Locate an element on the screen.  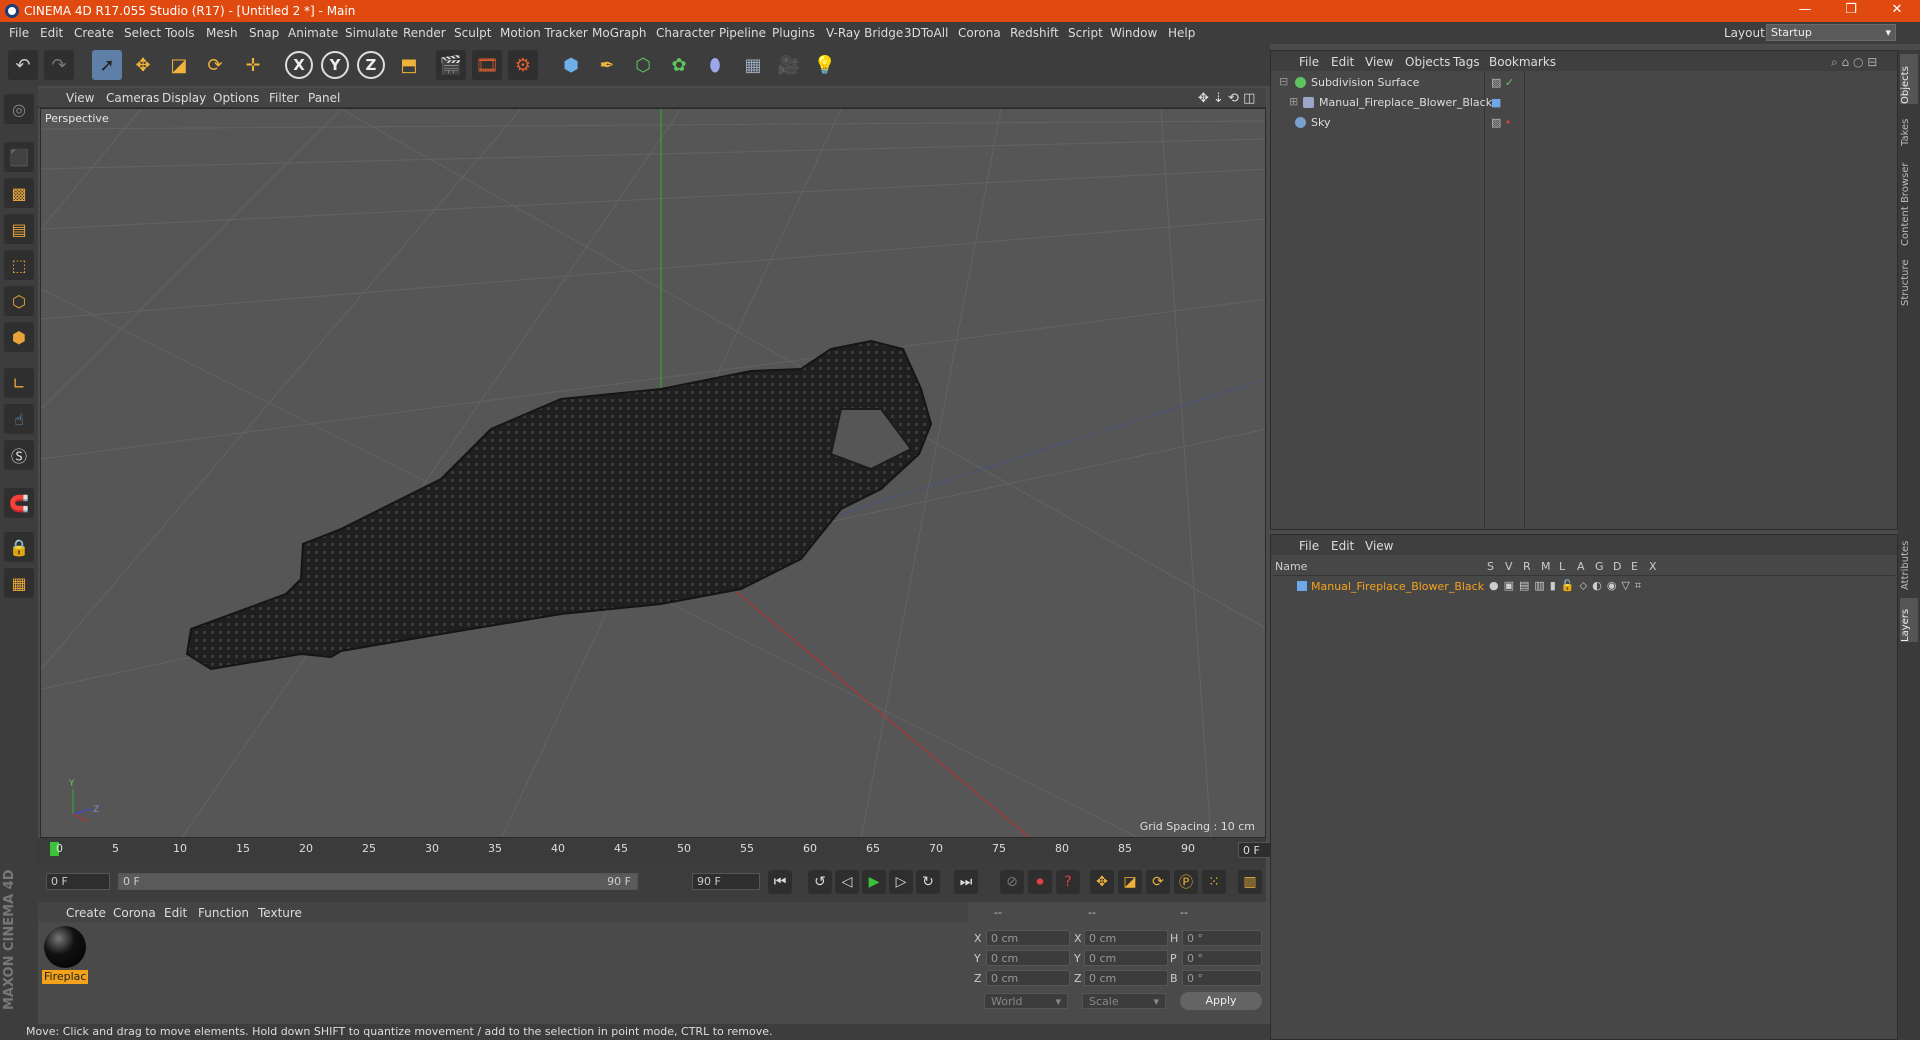
axis-mode-icon: ∟ is located at coordinates (19, 383).